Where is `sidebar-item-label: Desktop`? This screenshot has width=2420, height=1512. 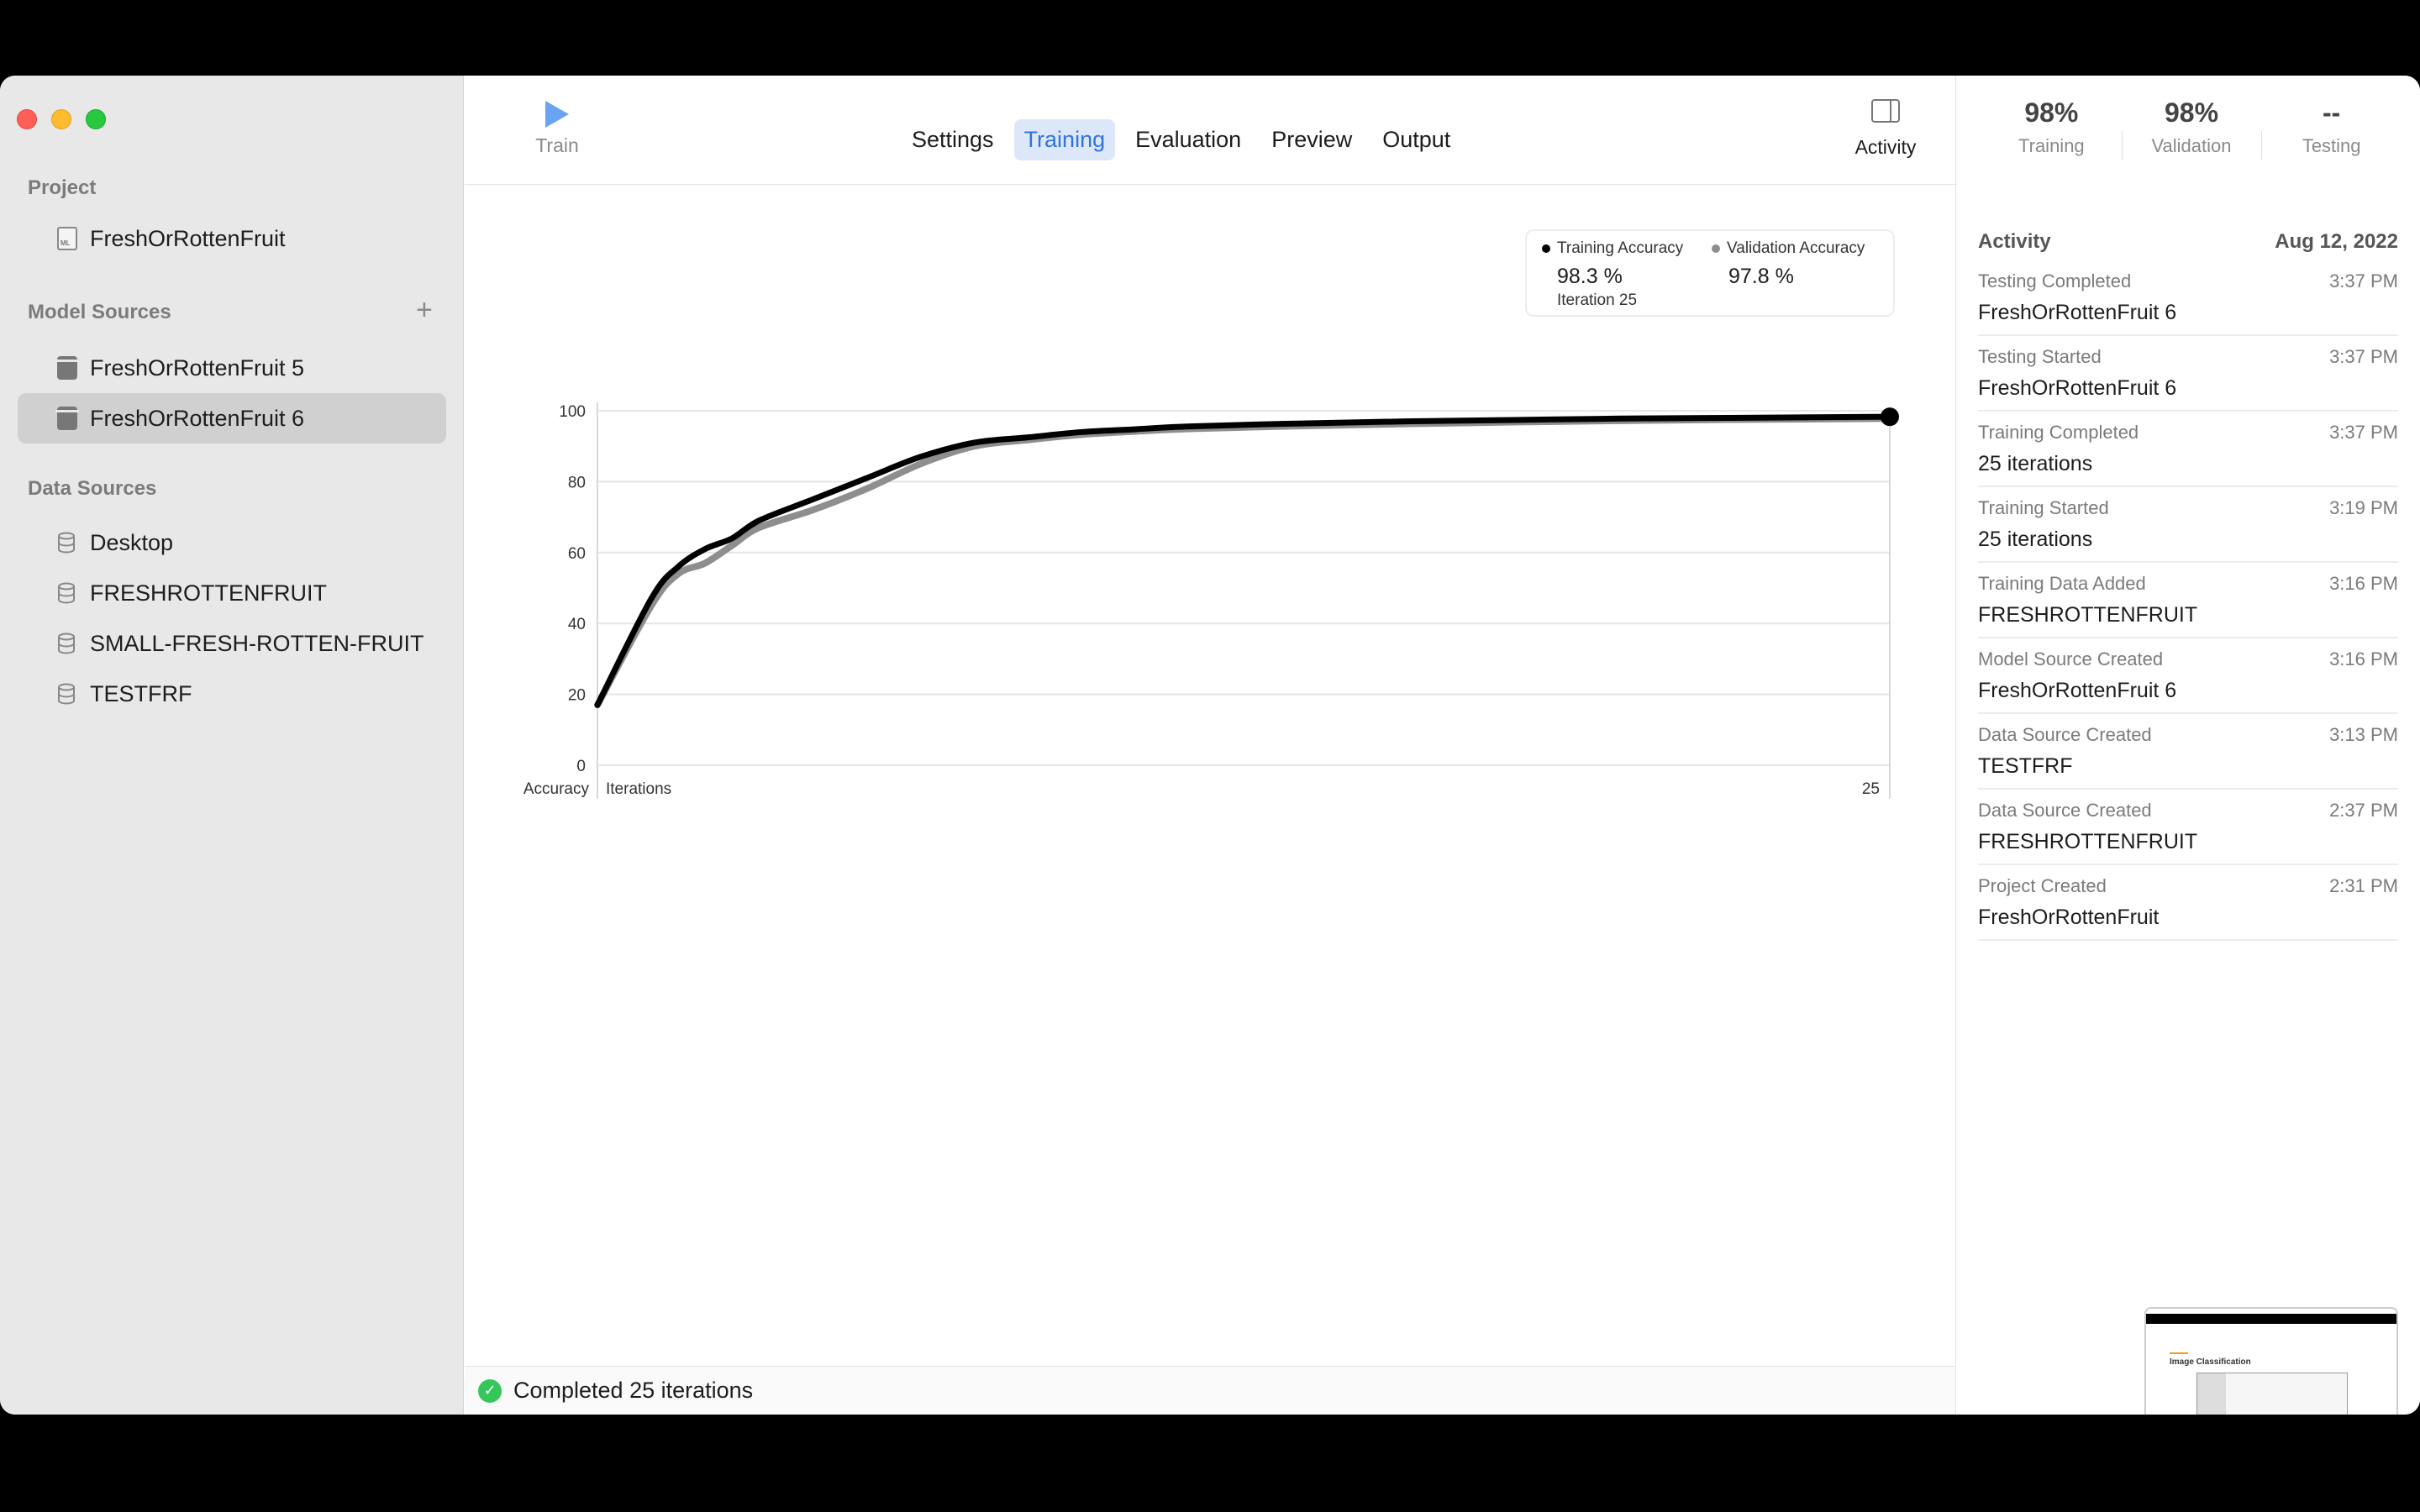
sidebar-item-label: Desktop is located at coordinates (132, 542).